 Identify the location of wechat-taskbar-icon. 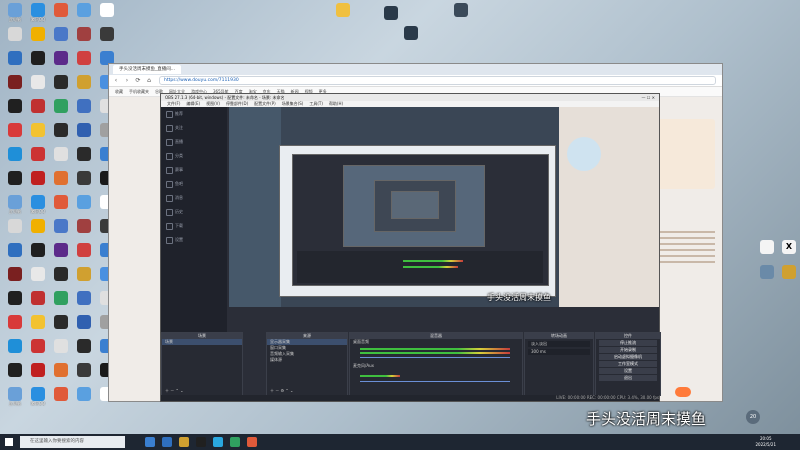
(235, 442).